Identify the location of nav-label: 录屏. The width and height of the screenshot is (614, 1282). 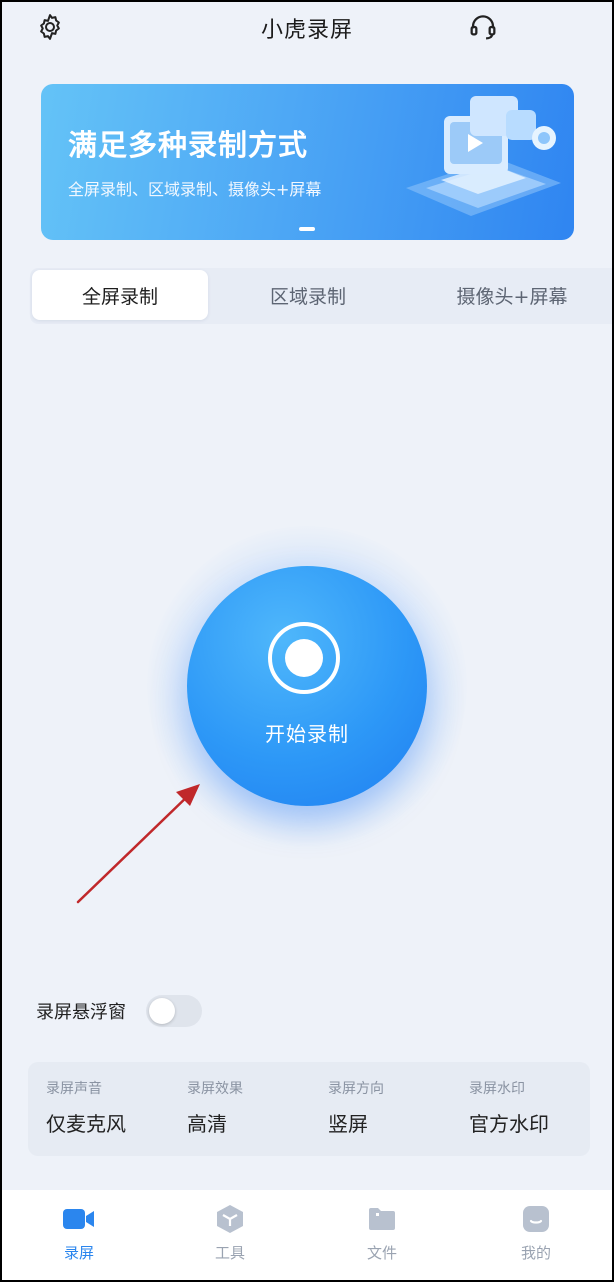
(78, 1253).